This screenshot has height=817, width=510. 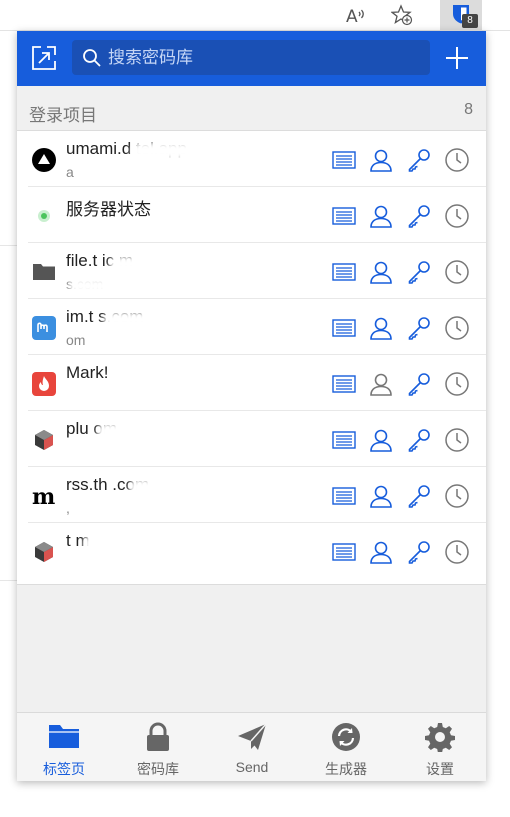 What do you see at coordinates (263, 57) in the screenshot?
I see `search-input` at bounding box center [263, 57].